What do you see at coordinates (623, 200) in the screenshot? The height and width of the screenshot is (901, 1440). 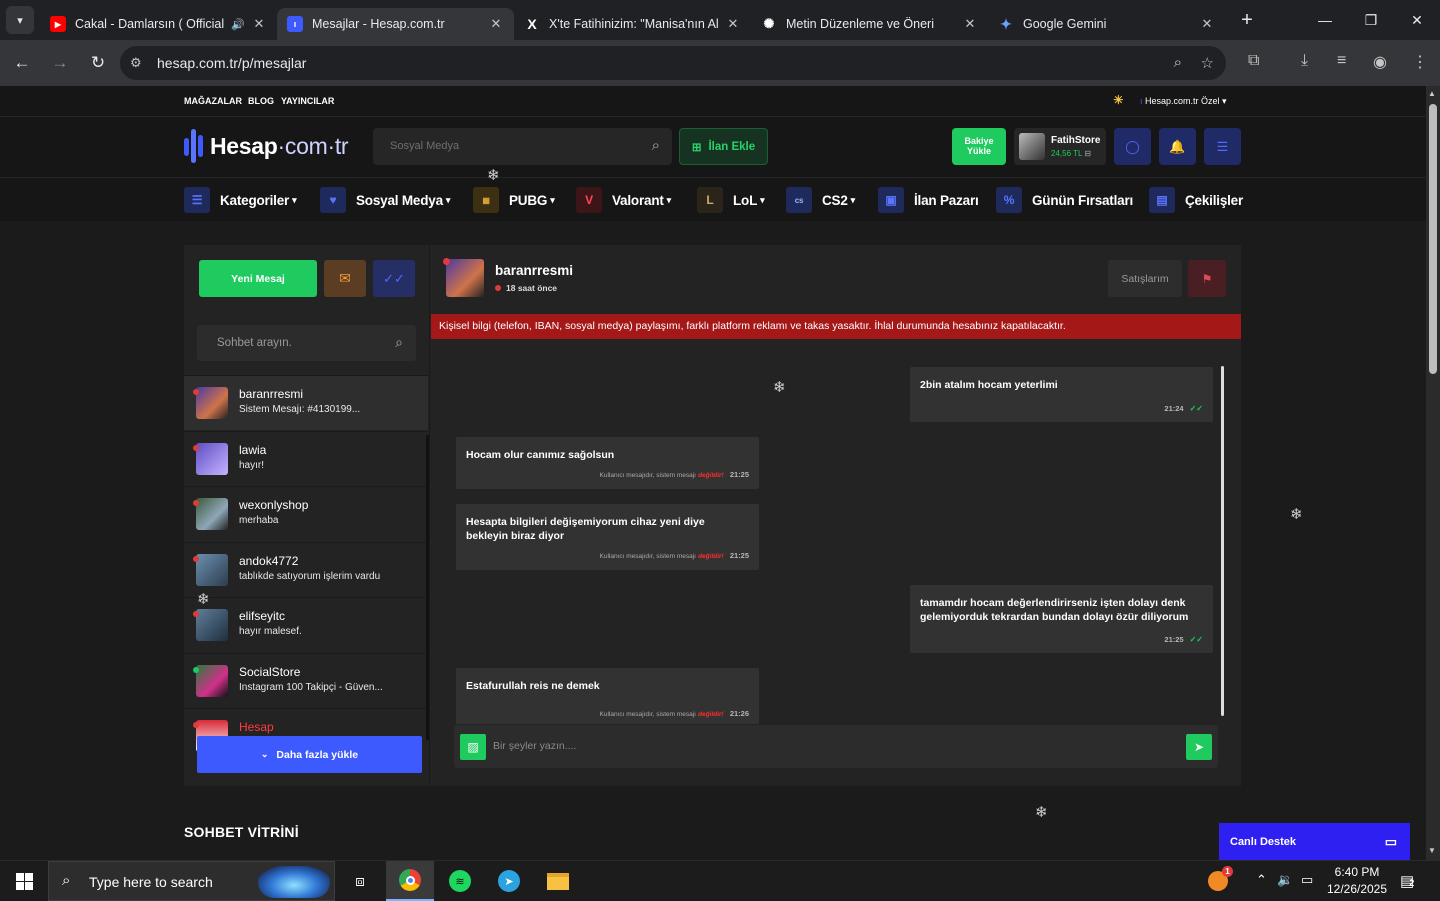 I see `nav-valorant: V Valorant ▾` at bounding box center [623, 200].